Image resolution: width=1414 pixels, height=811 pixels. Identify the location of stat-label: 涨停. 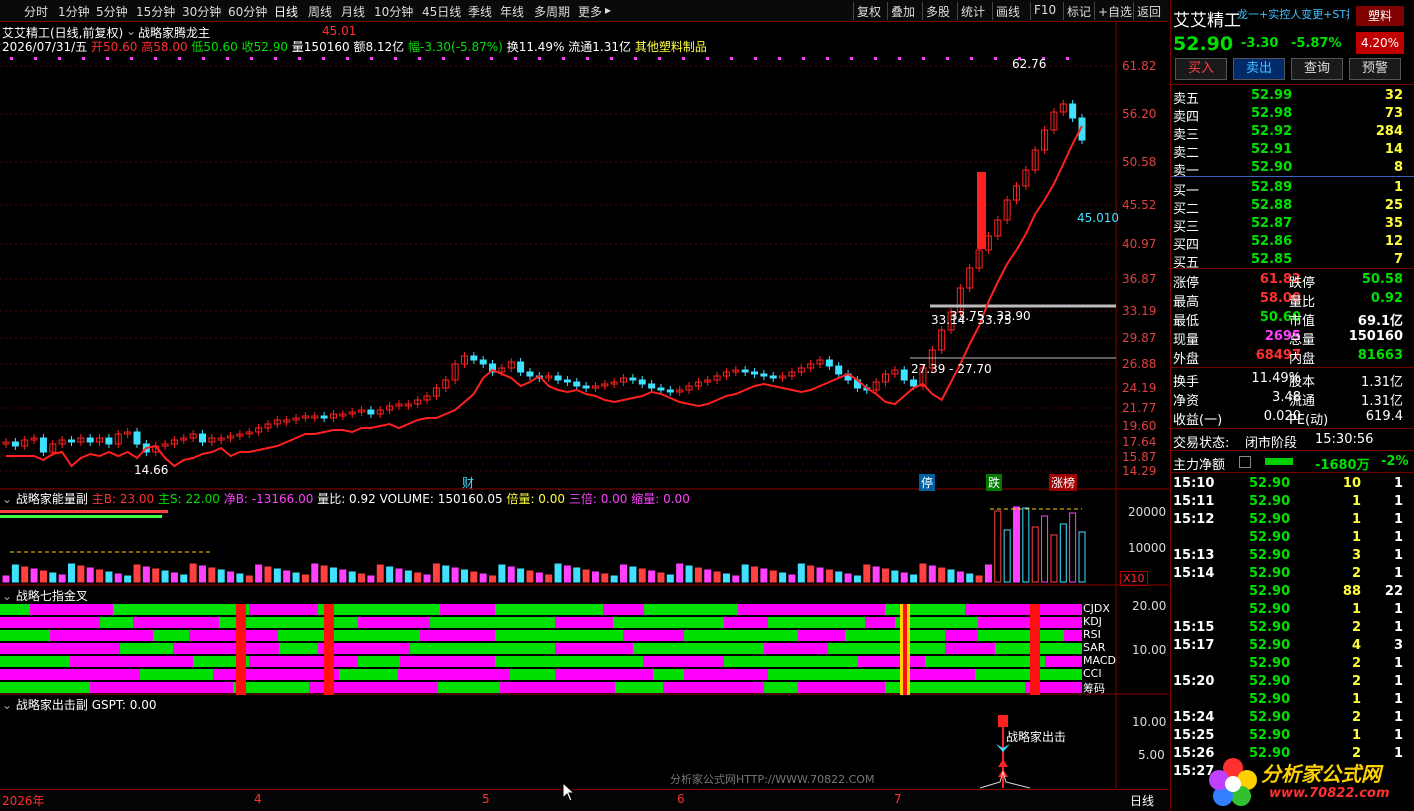
(1186, 283).